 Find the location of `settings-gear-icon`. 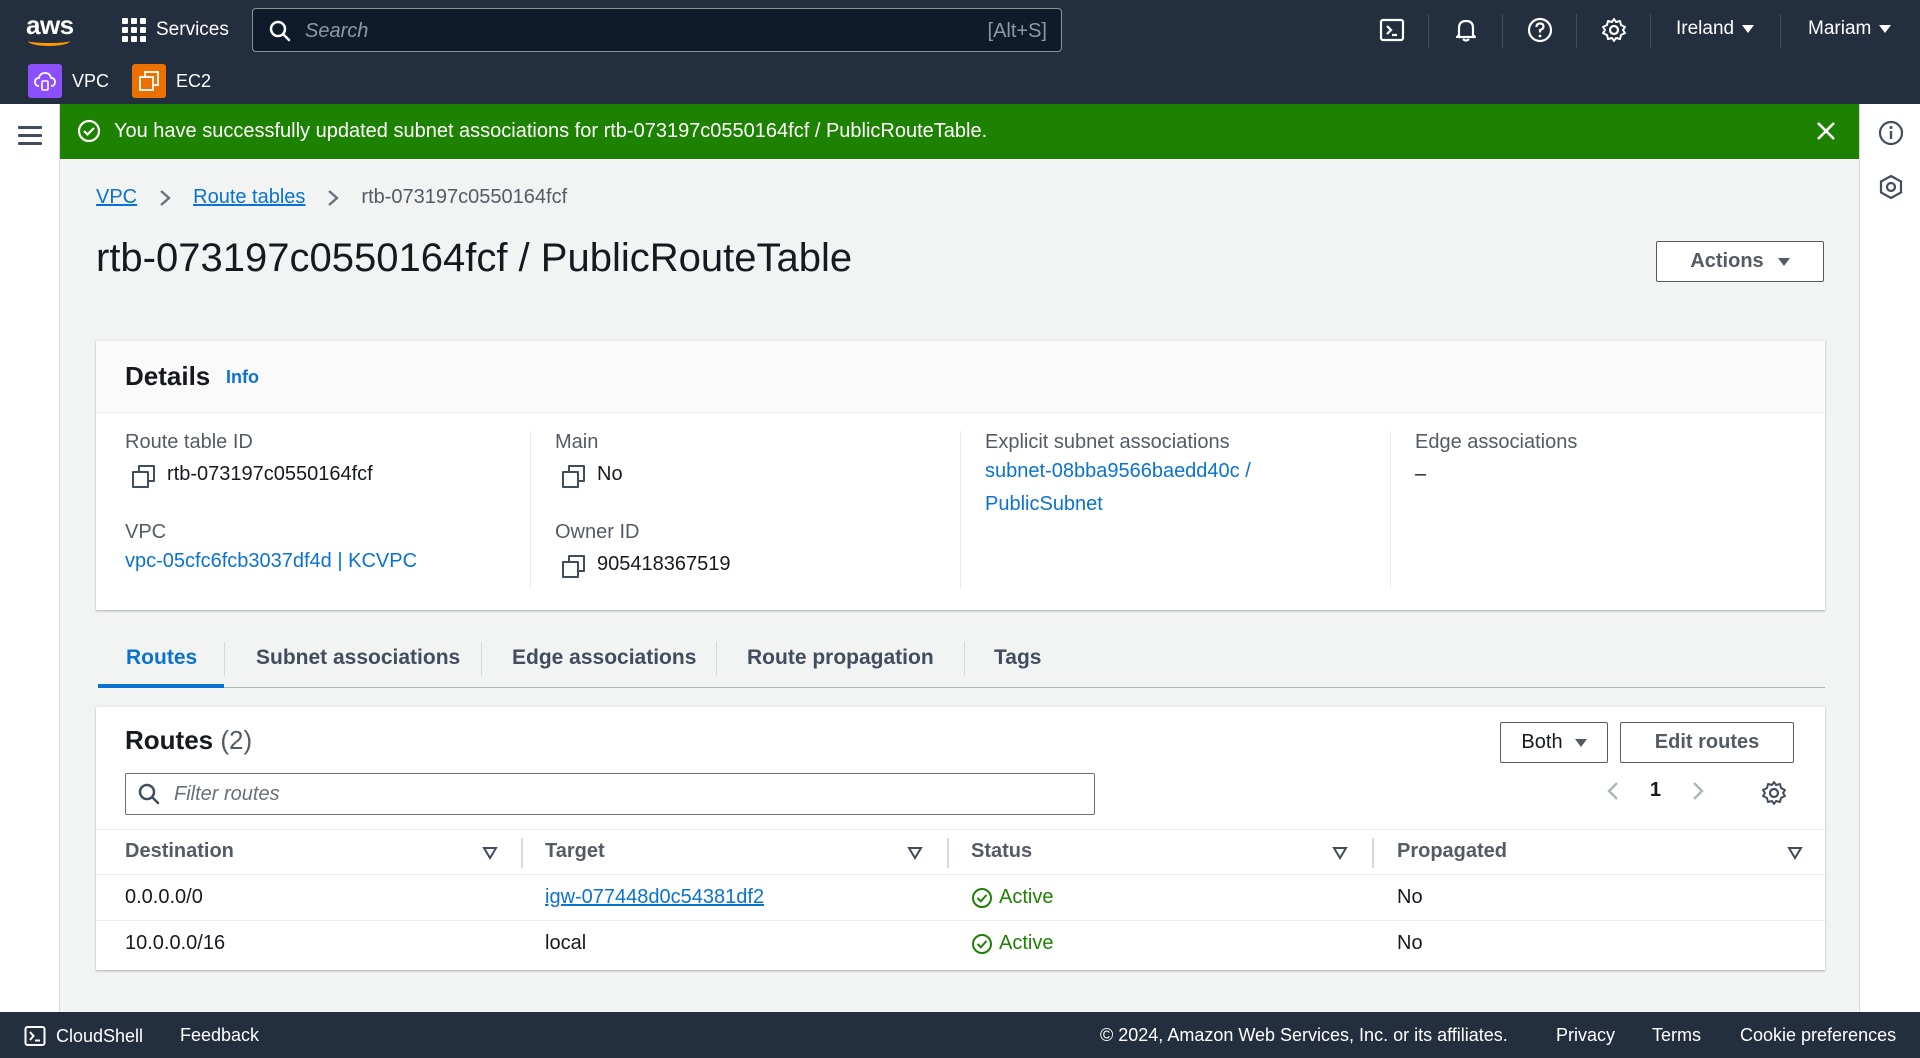

settings-gear-icon is located at coordinates (1614, 30).